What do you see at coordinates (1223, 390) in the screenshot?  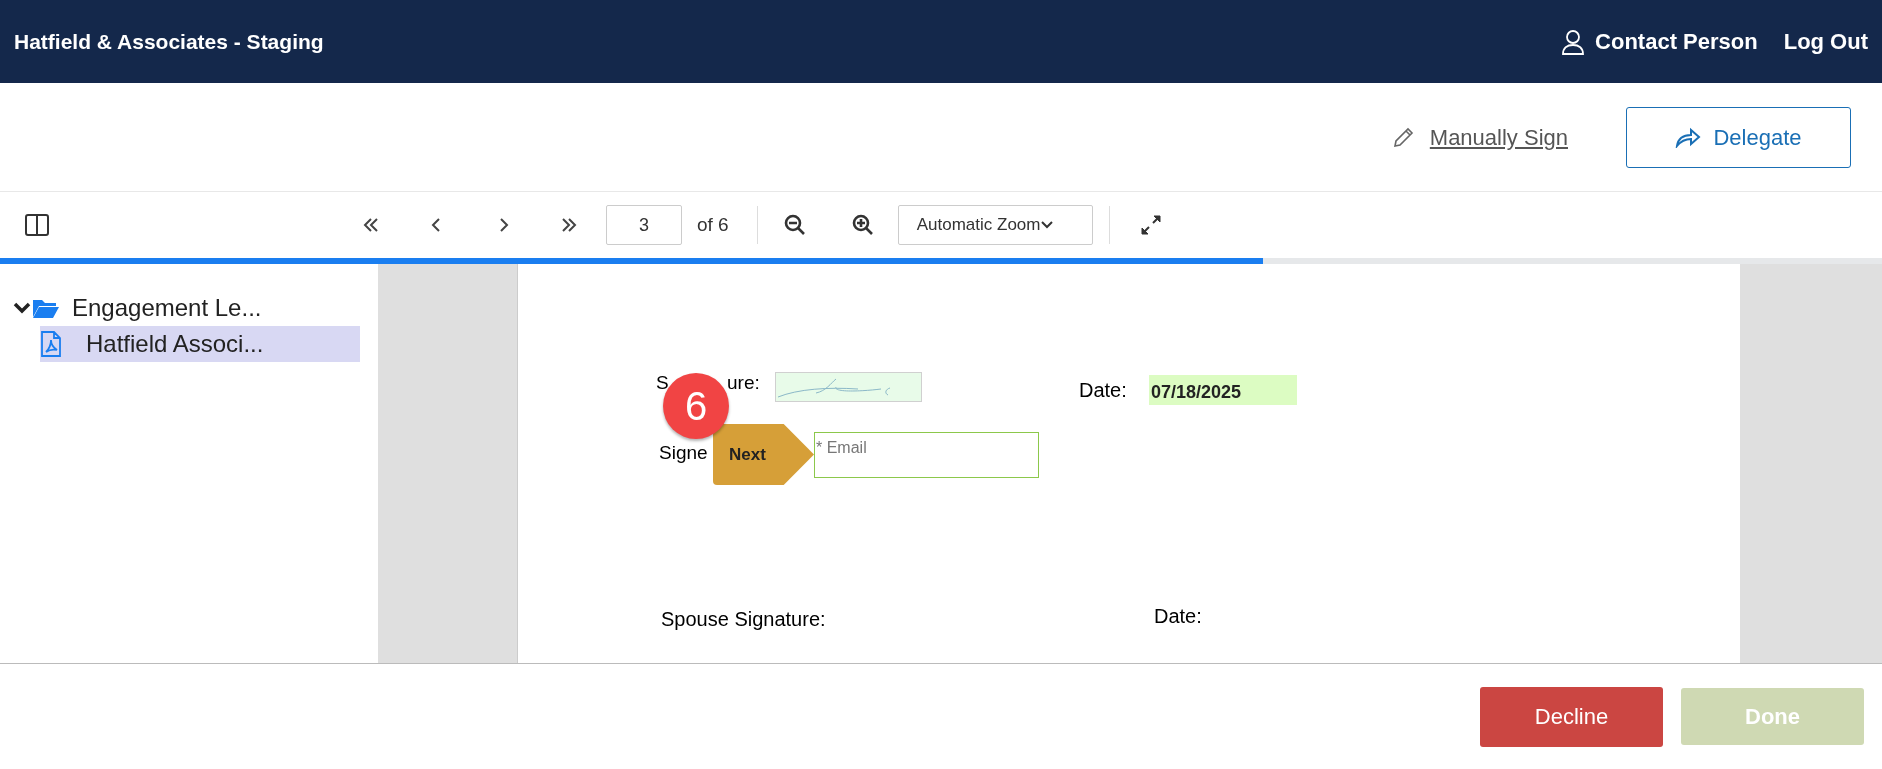 I see `date-field: 07/18/2025` at bounding box center [1223, 390].